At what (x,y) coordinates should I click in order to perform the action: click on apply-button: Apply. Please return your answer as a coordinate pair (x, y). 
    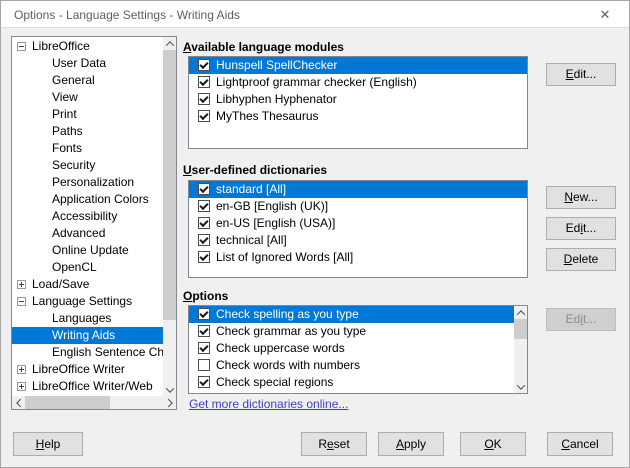
    Looking at the image, I should click on (411, 444).